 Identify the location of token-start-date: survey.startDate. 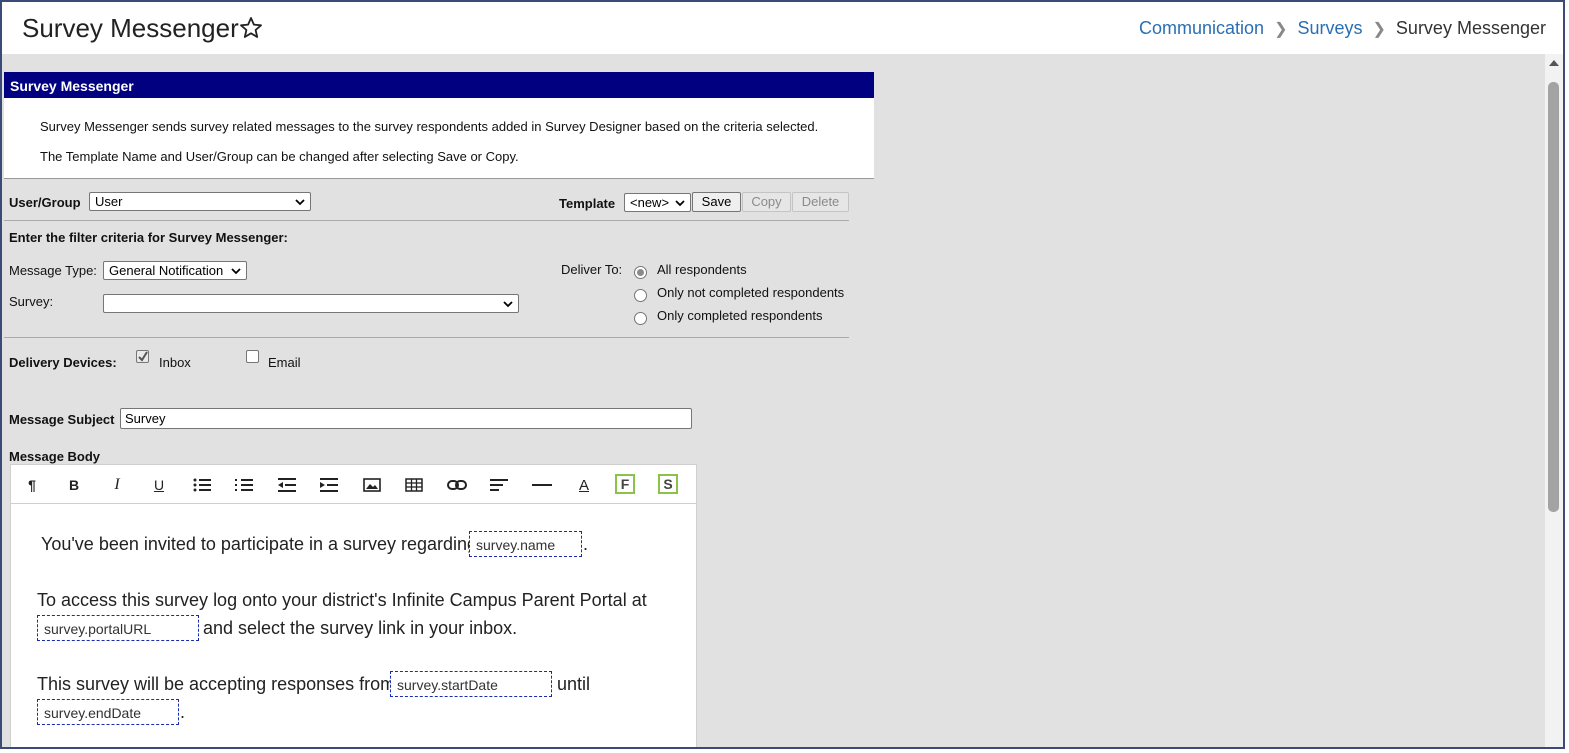
(471, 684).